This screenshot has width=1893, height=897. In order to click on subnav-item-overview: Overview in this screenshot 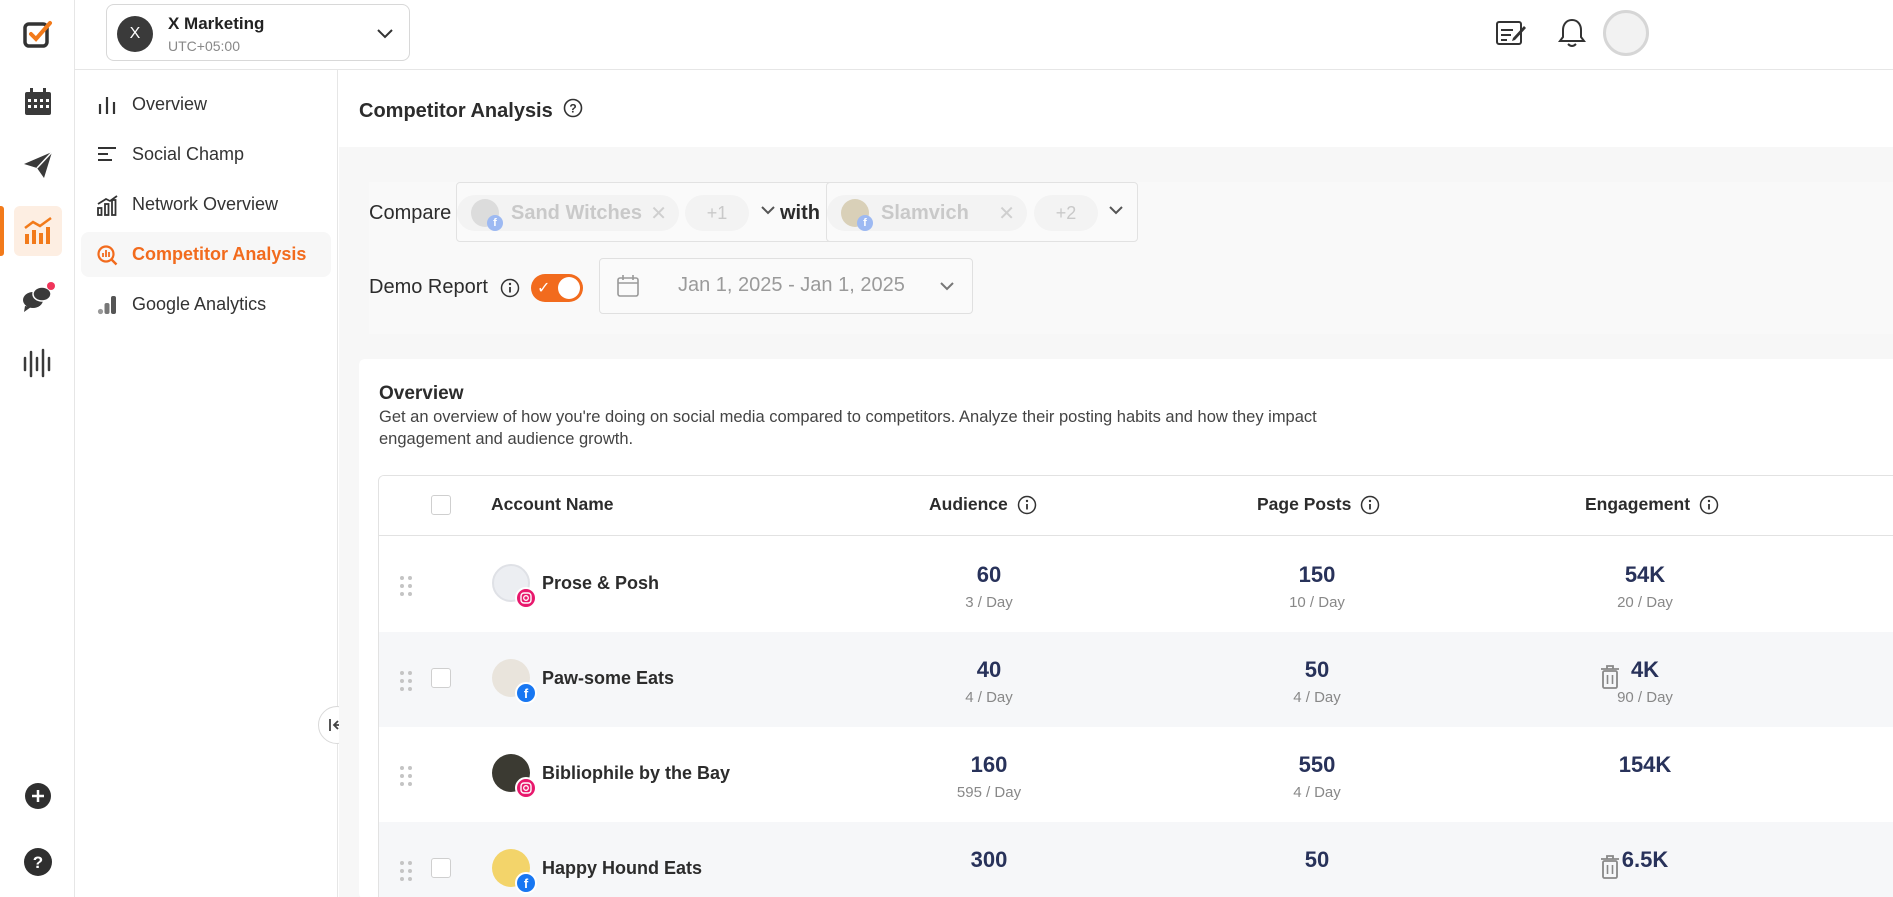, I will do `click(206, 104)`.